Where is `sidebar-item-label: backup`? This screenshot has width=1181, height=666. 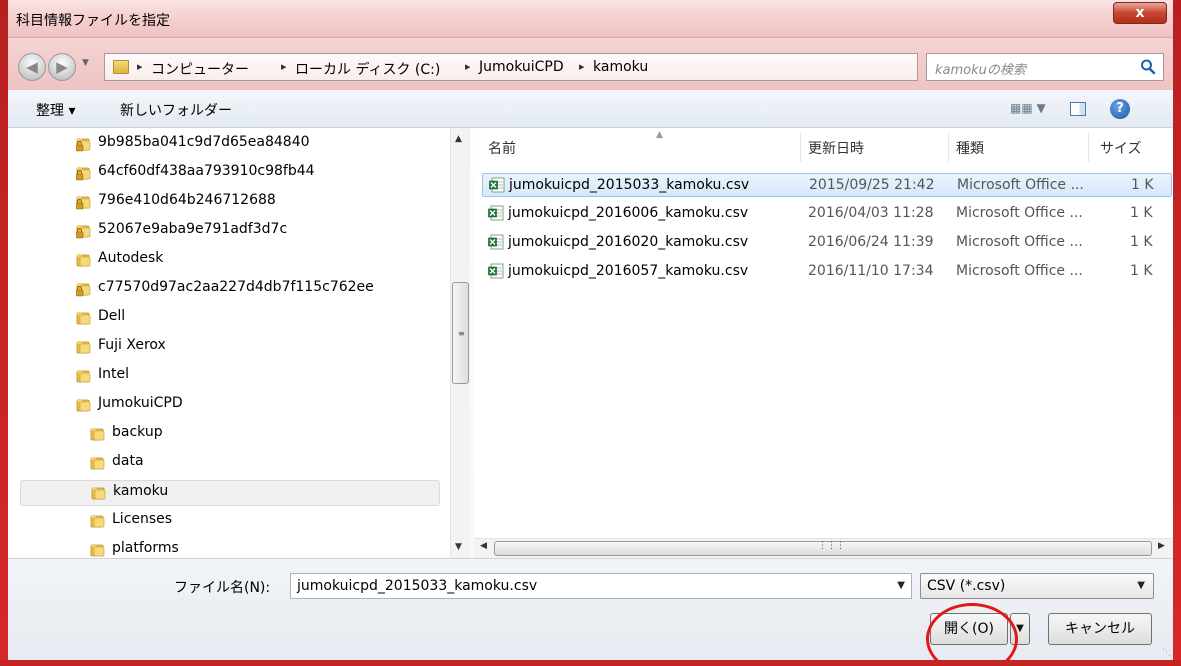
sidebar-item-label: backup is located at coordinates (137, 432).